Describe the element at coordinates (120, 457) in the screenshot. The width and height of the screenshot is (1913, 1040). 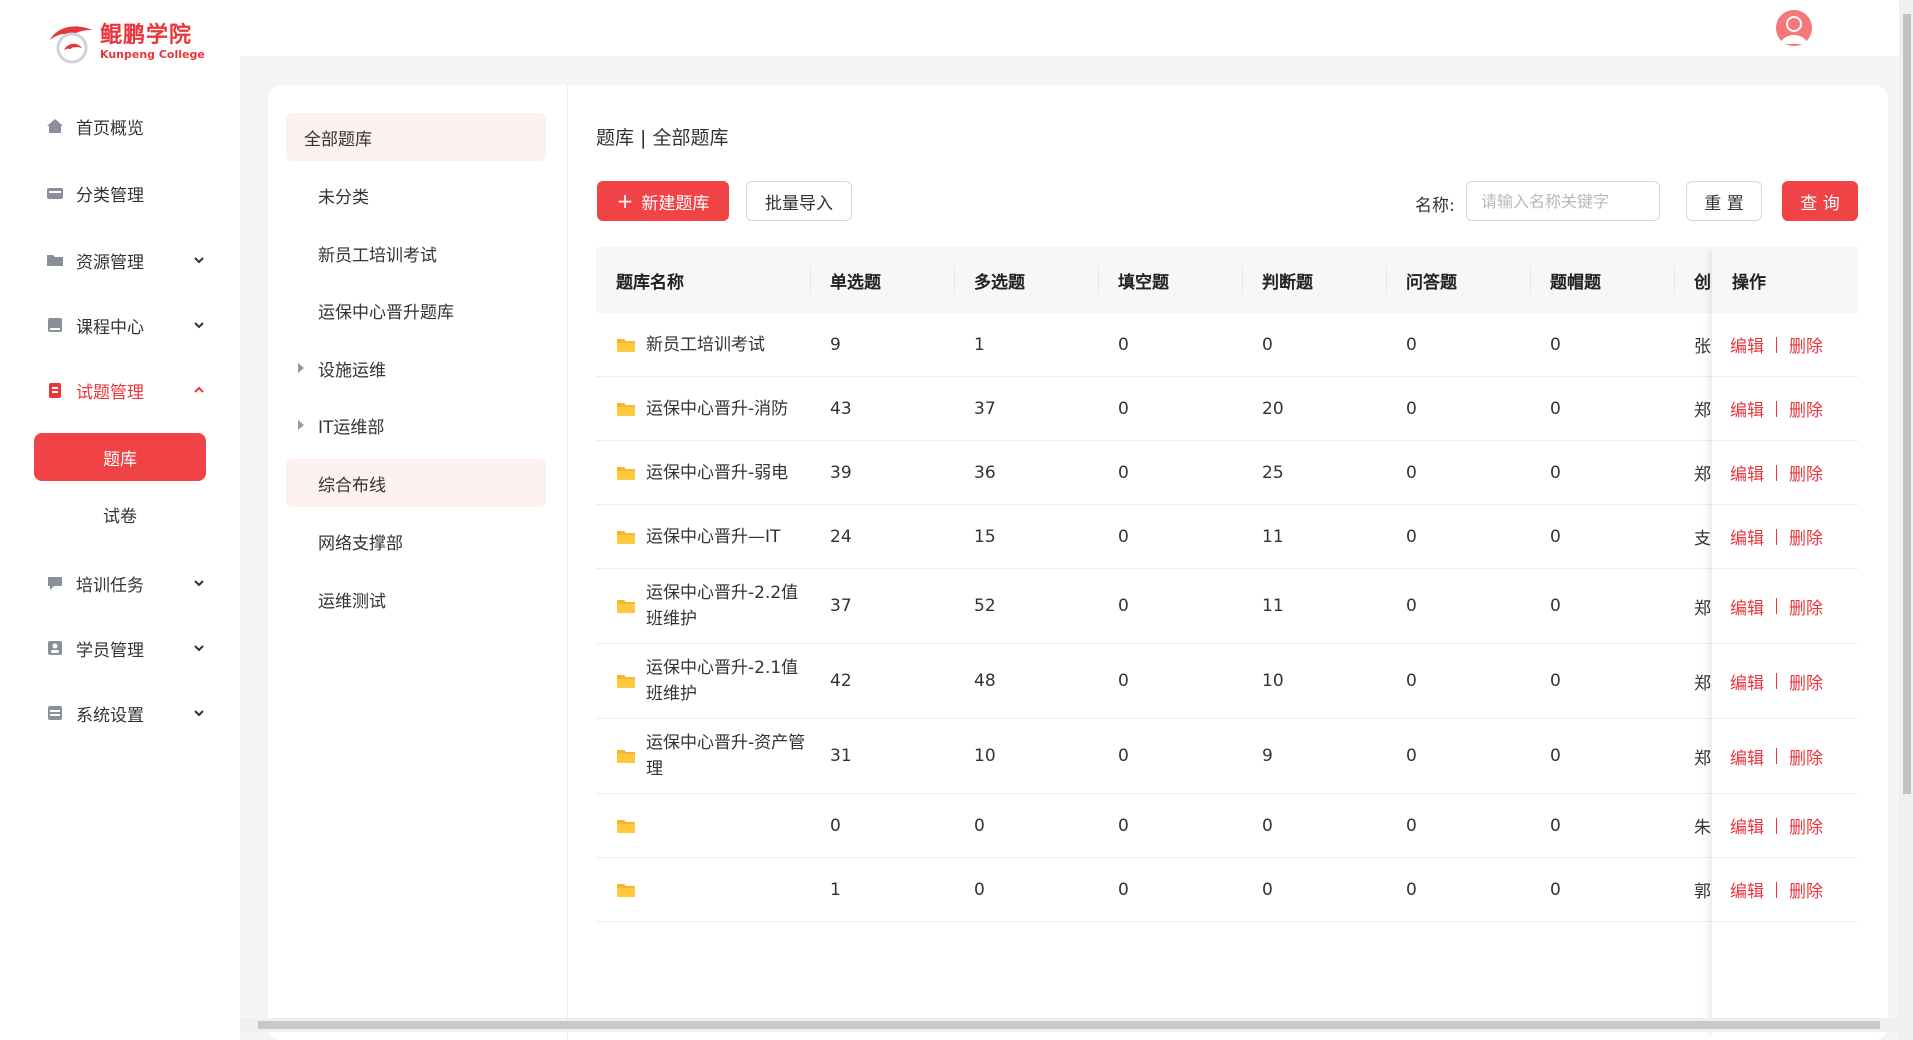
I see `sidebar-subitem-question-bank: 题库` at that location.